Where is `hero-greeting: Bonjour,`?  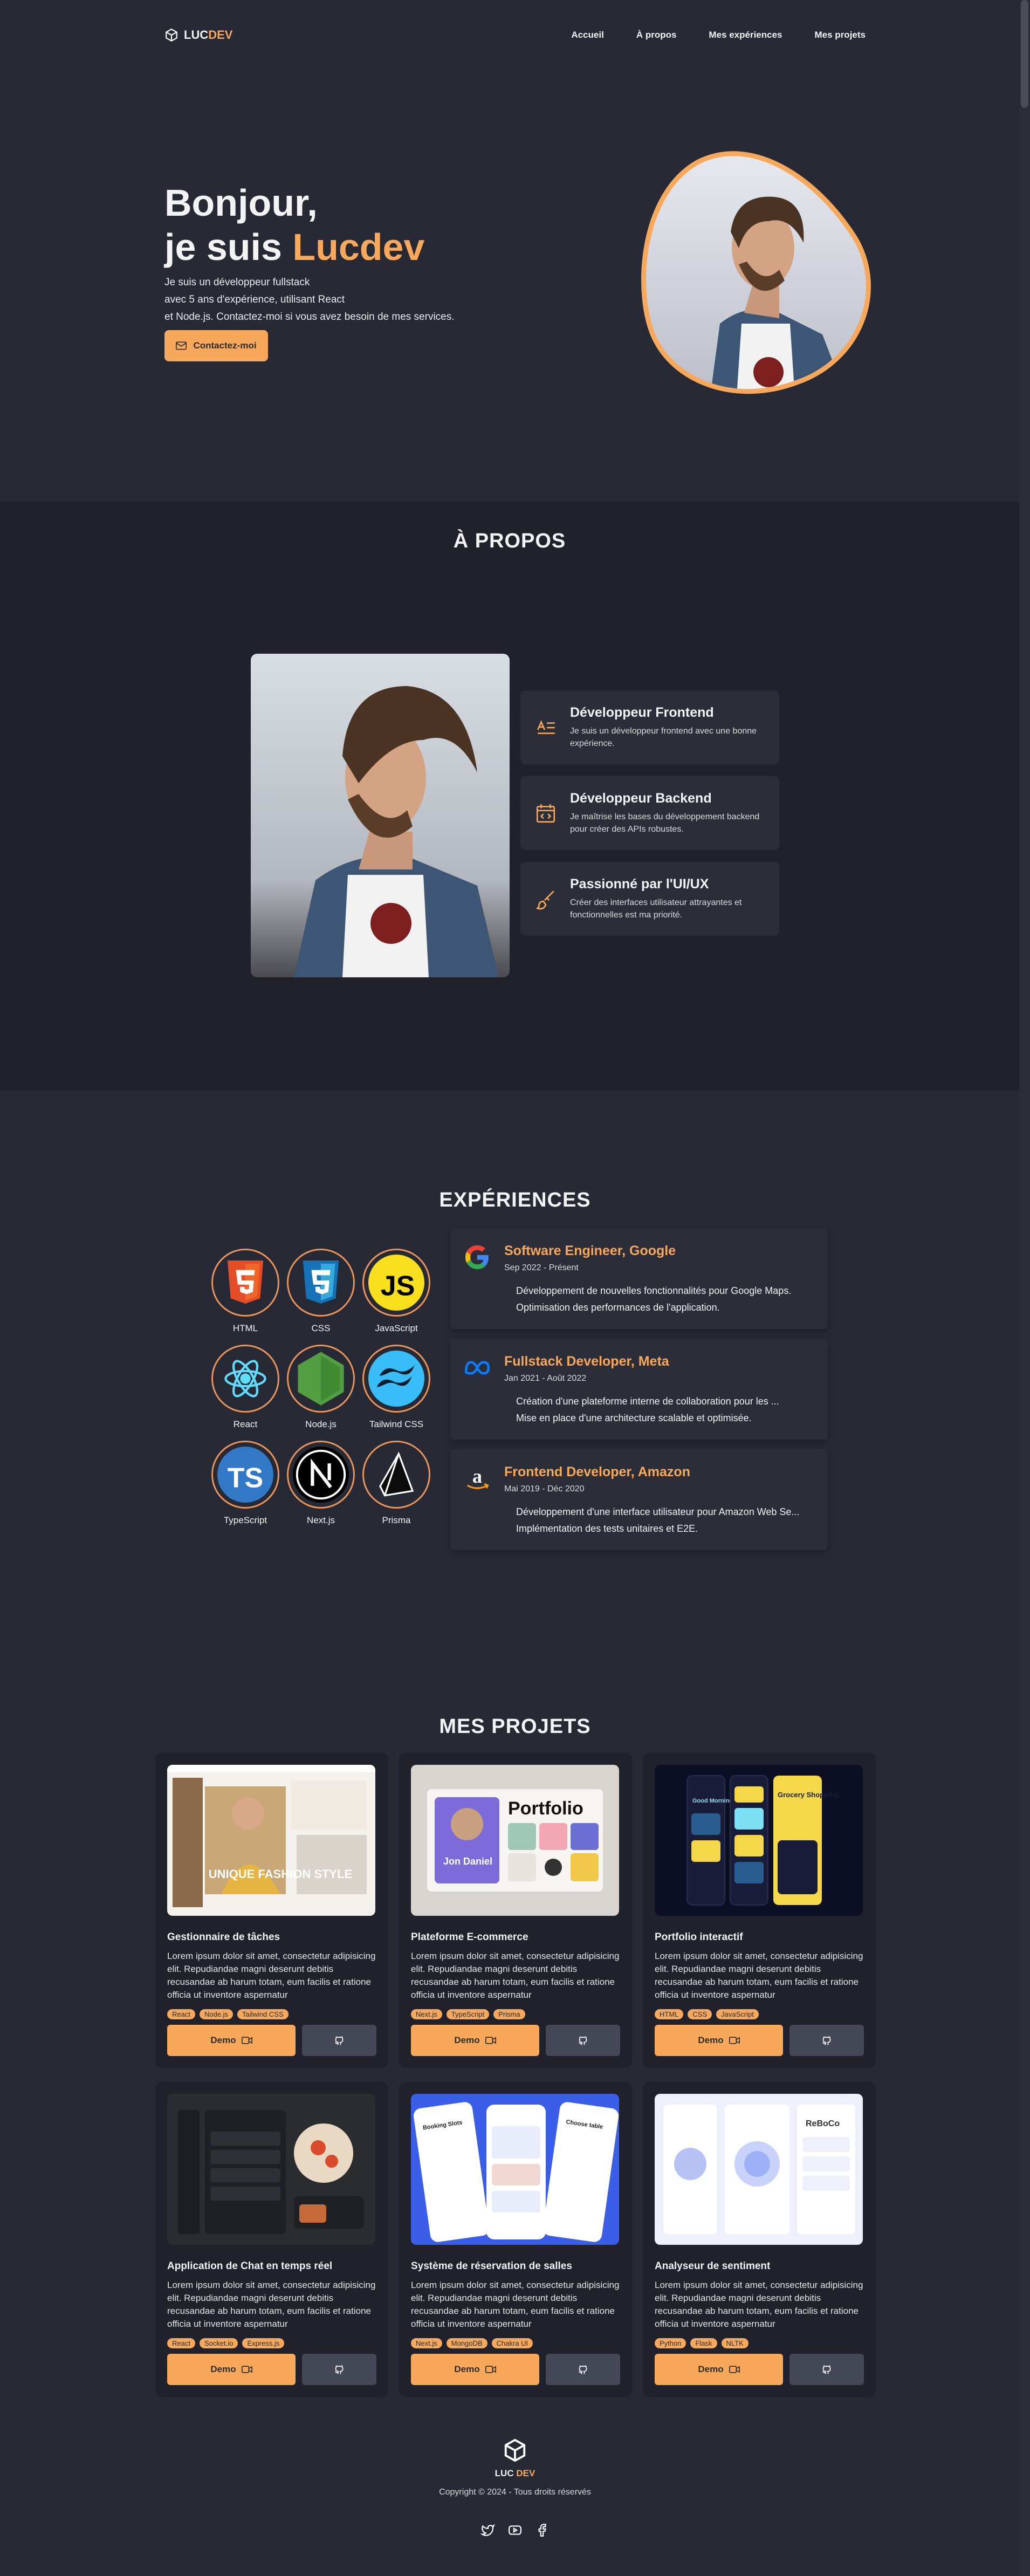
hero-greeting: Bonjour, is located at coordinates (241, 203).